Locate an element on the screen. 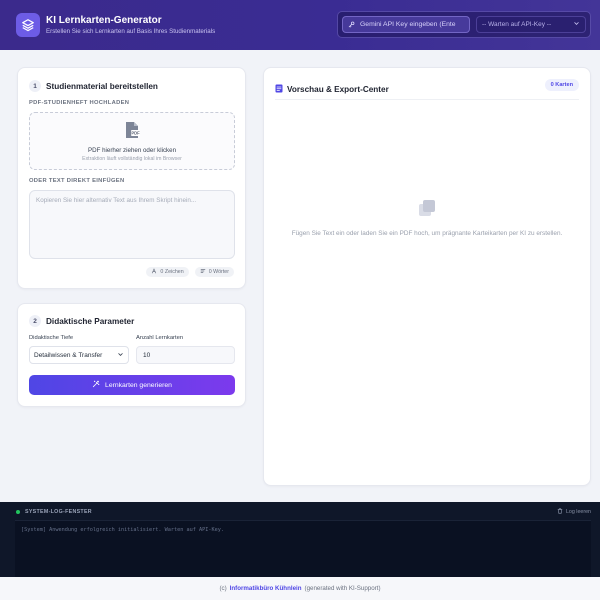 The height and width of the screenshot is (600, 600). card-count-input is located at coordinates (185, 355).